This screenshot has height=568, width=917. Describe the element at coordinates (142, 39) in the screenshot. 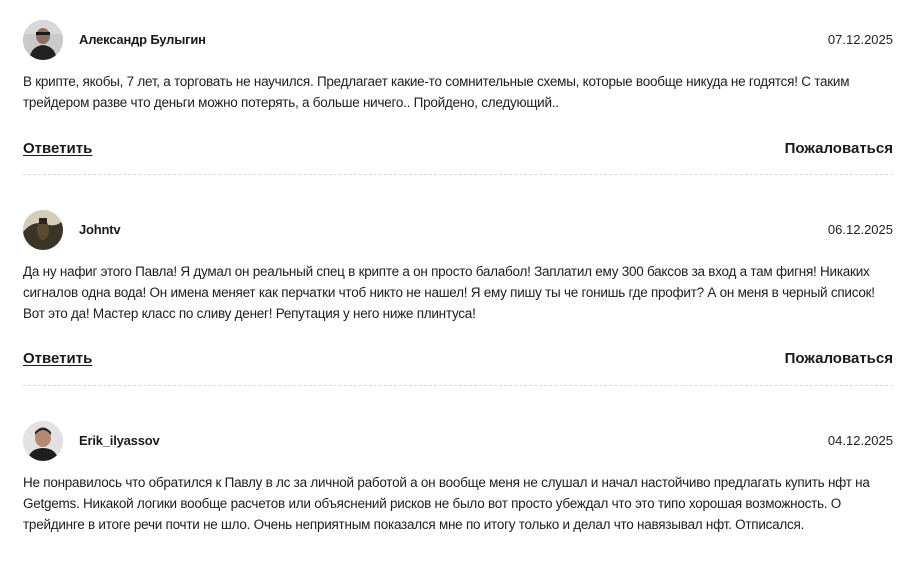

I see `comment-author: Александр Булыгин` at that location.